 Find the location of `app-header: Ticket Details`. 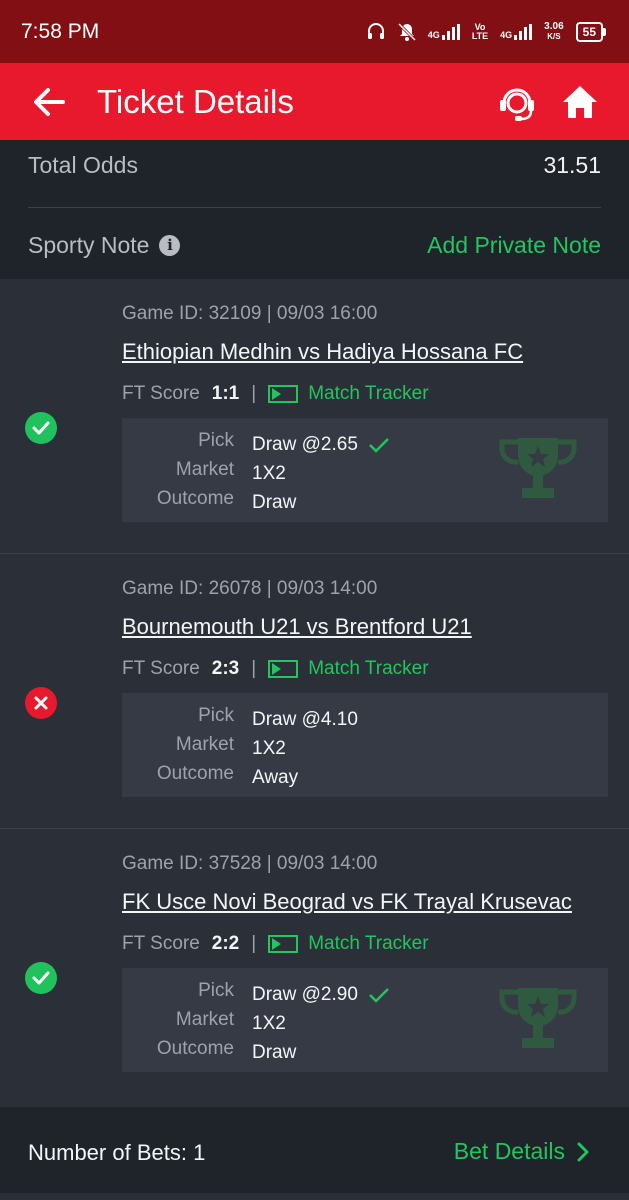

app-header: Ticket Details is located at coordinates (314, 101).